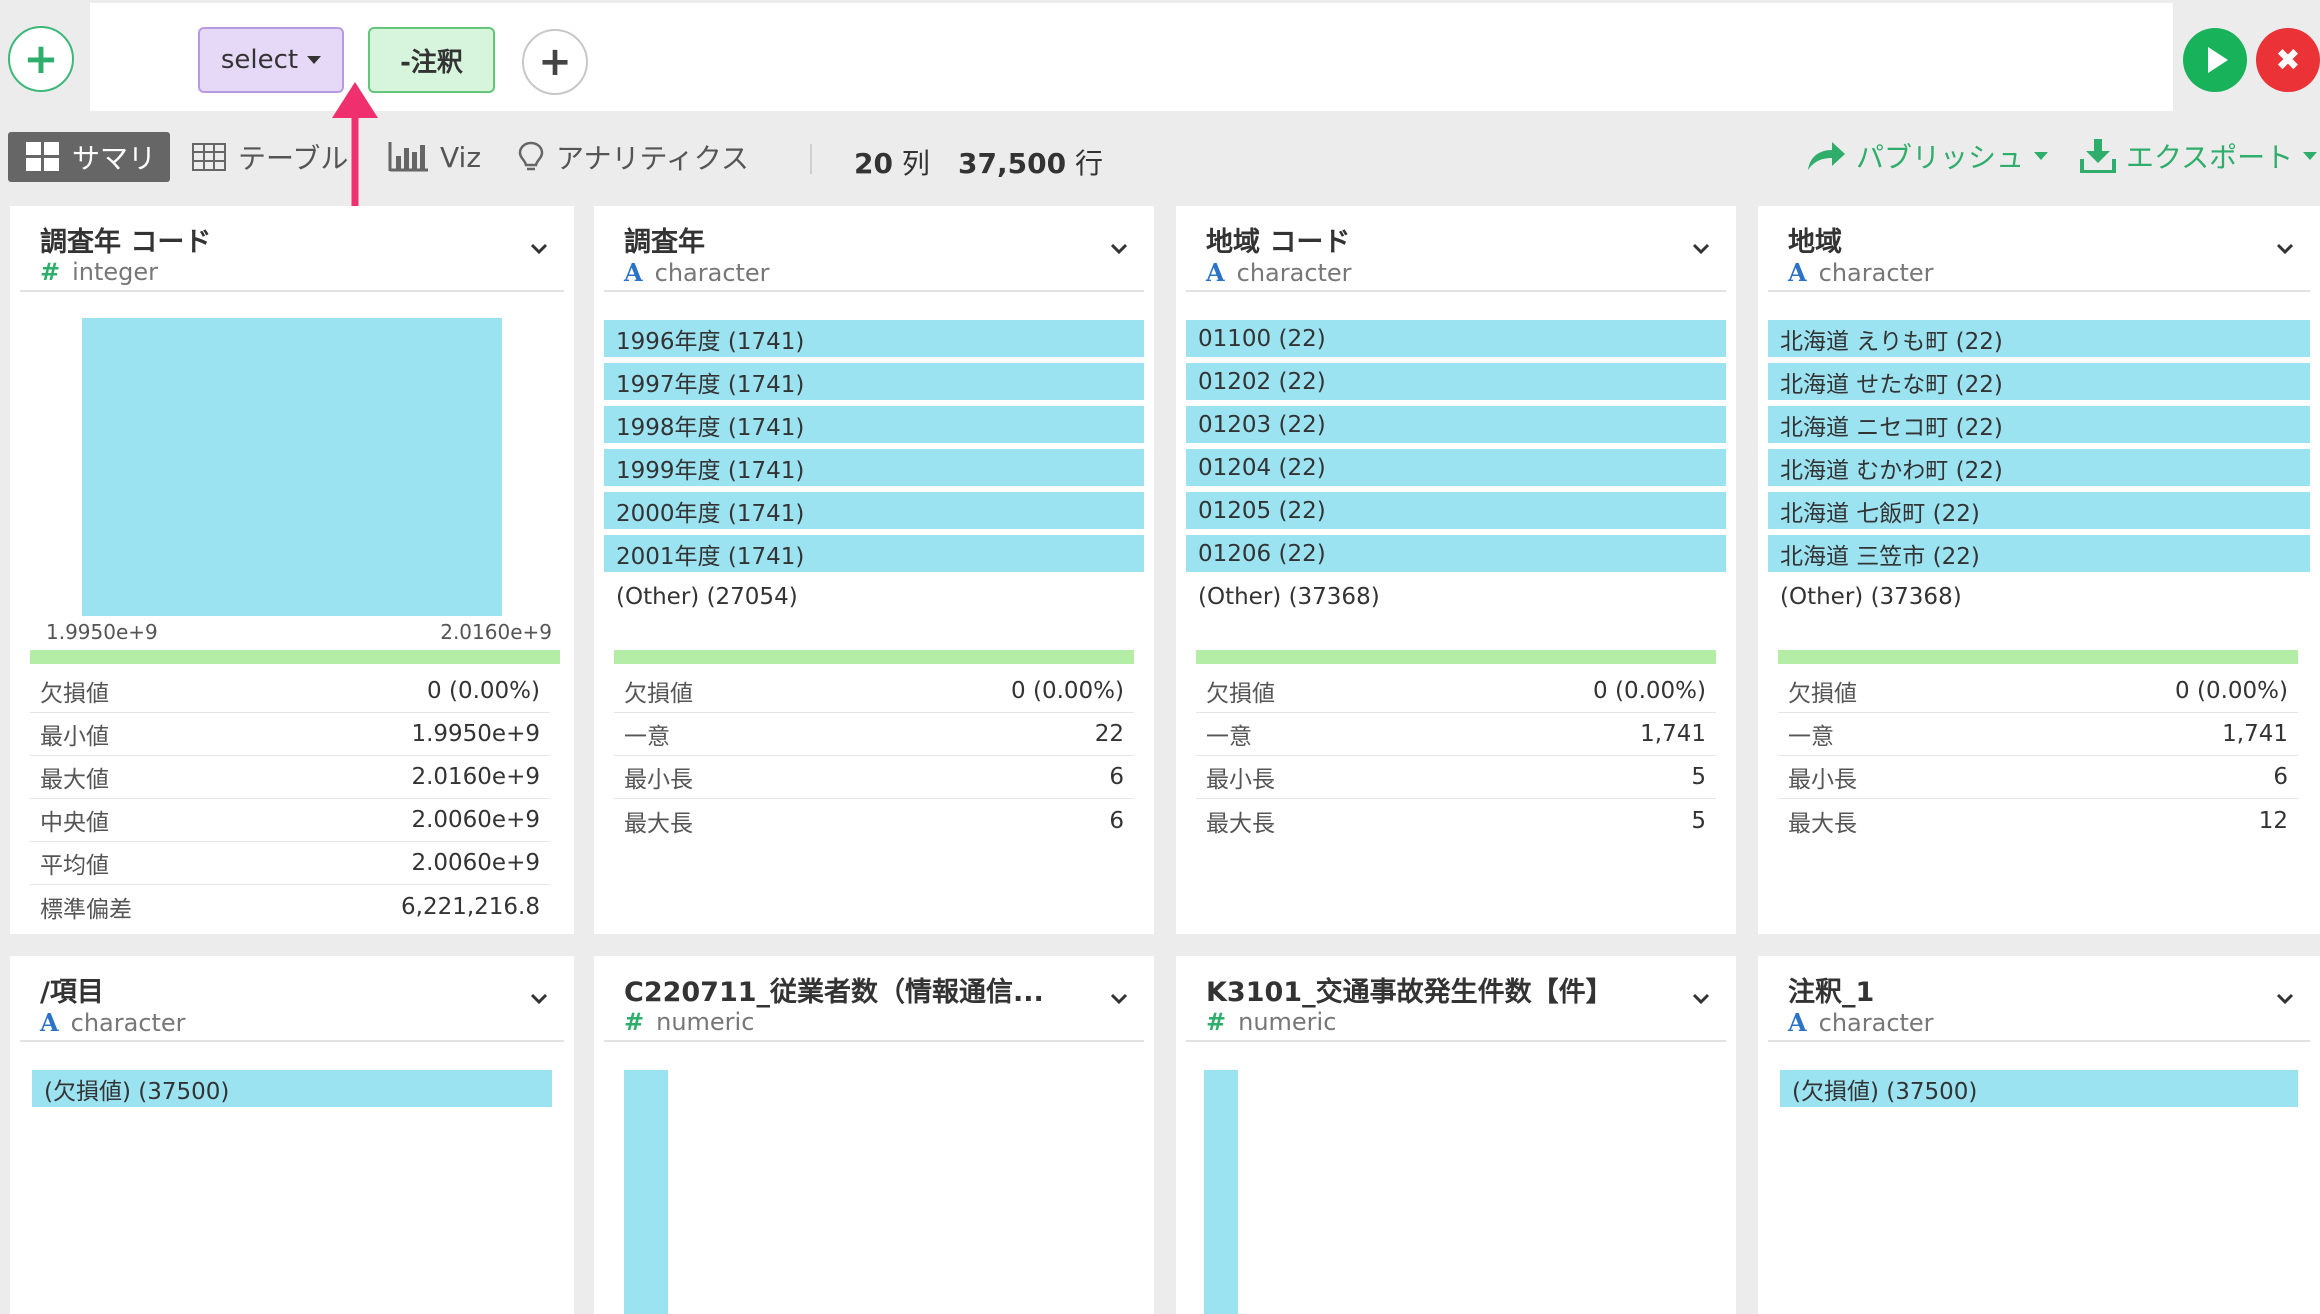 This screenshot has width=2320, height=1314. What do you see at coordinates (1221, 1192) in the screenshot?
I see `histogram-bar` at bounding box center [1221, 1192].